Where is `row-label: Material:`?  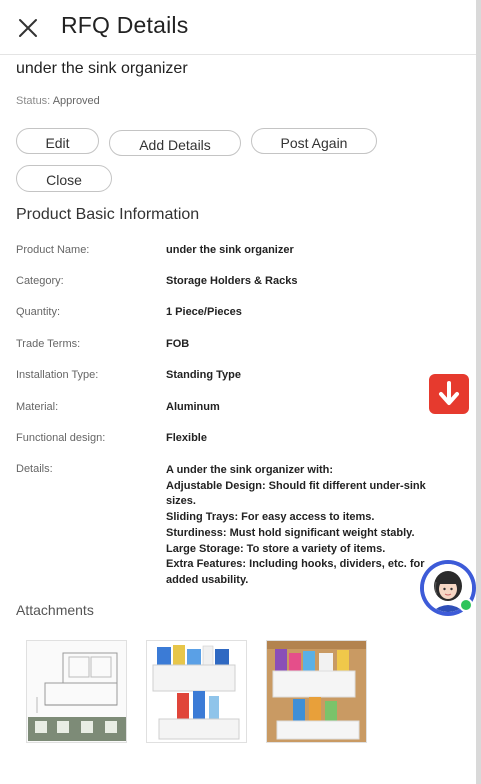 row-label: Material: is located at coordinates (37, 407).